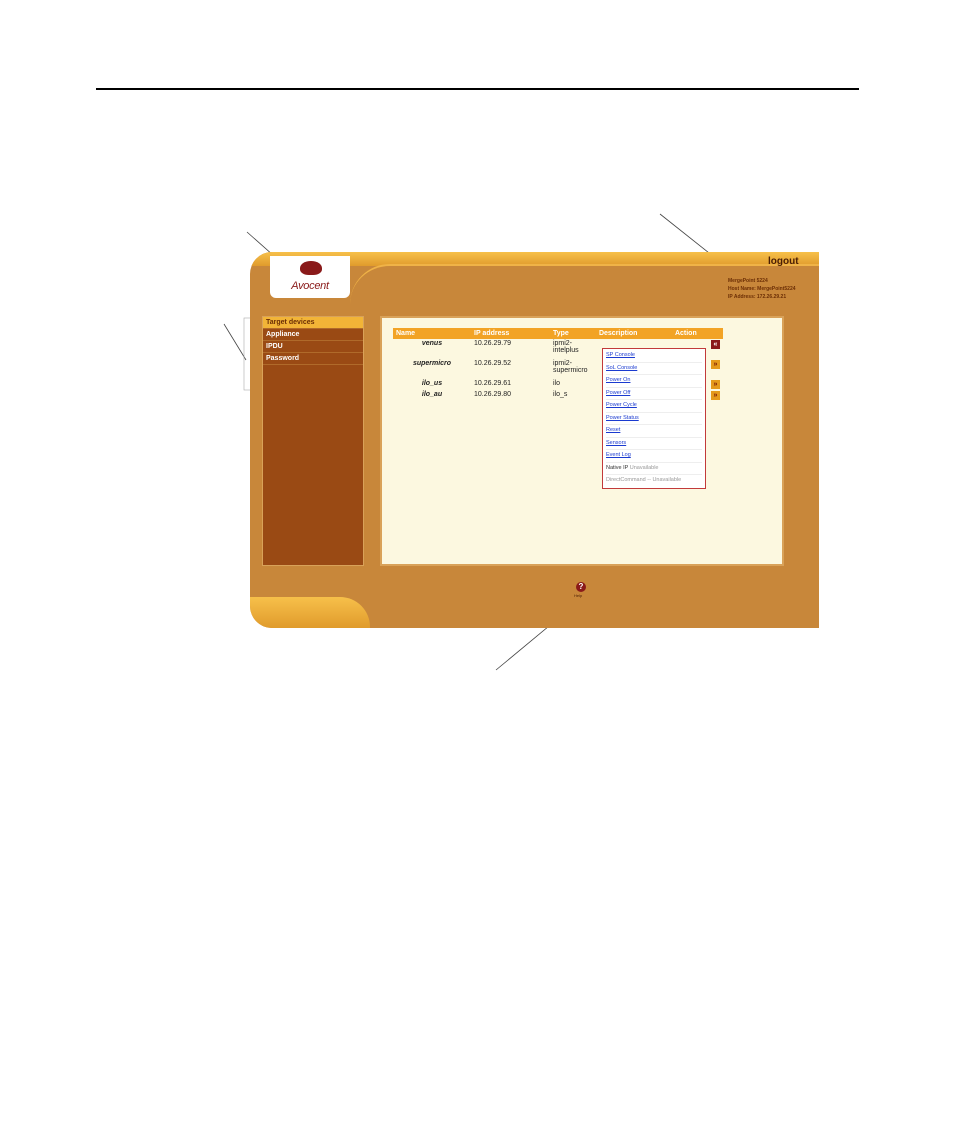 This screenshot has width=954, height=1145. Describe the element at coordinates (757, 297) in the screenshot. I see `info-ip: IP Address: 172.26.29.21` at that location.